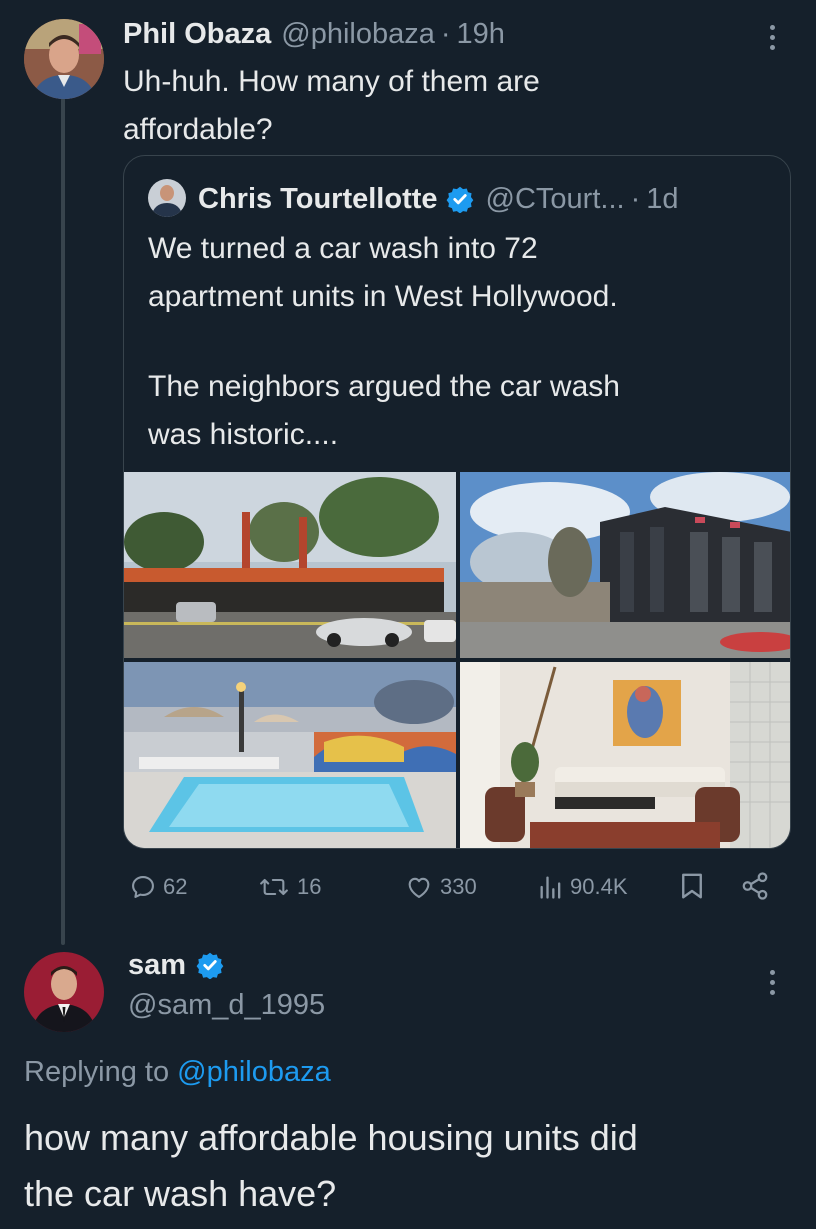  I want to click on post1-more-icon, so click(773, 37).